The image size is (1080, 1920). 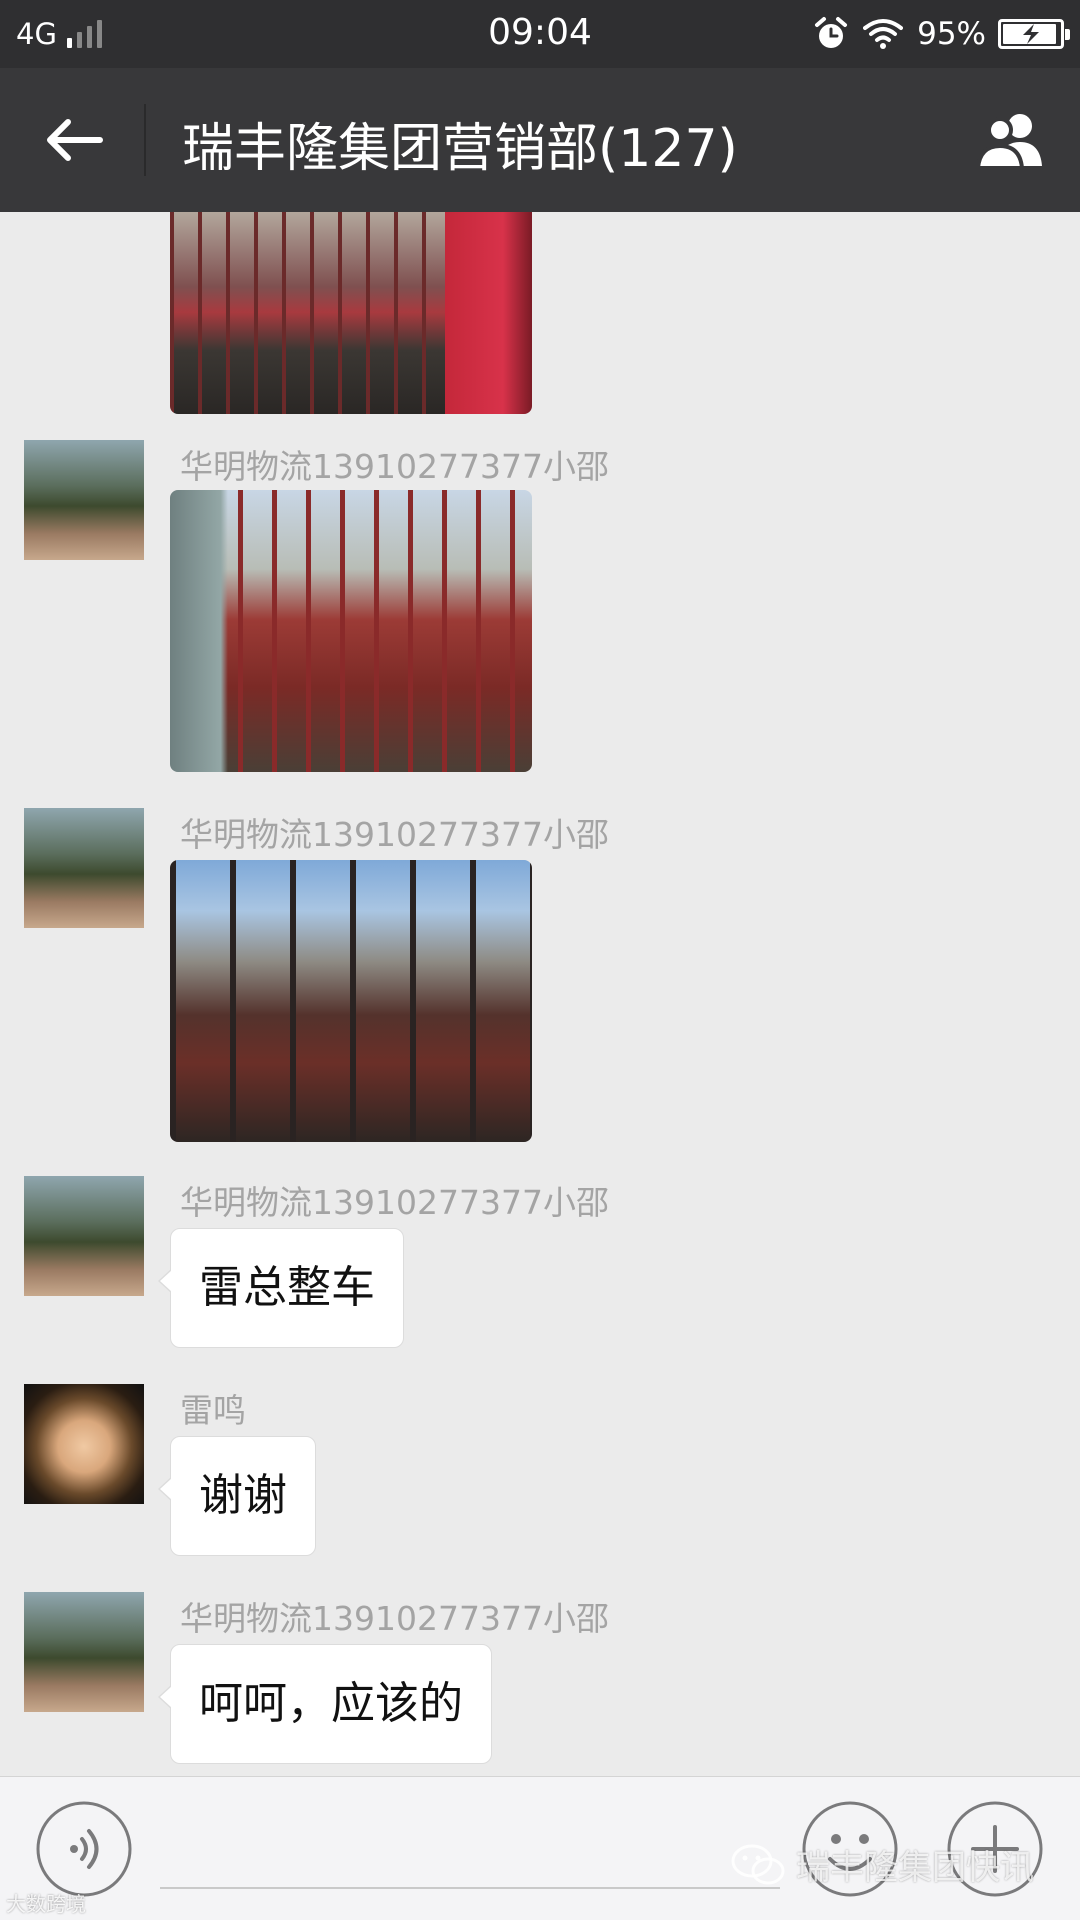 I want to click on wifi-icon, so click(x=883, y=34).